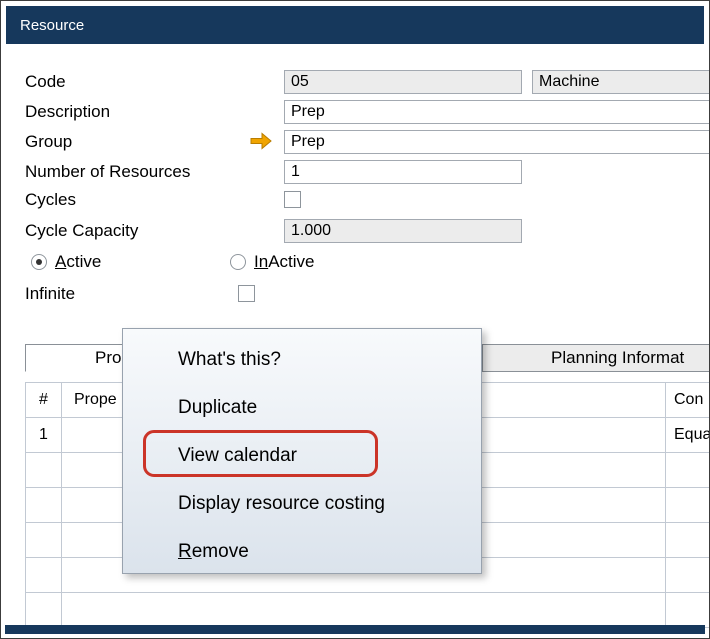 This screenshot has height=639, width=710. I want to click on cycles-label: Cycles, so click(51, 199).